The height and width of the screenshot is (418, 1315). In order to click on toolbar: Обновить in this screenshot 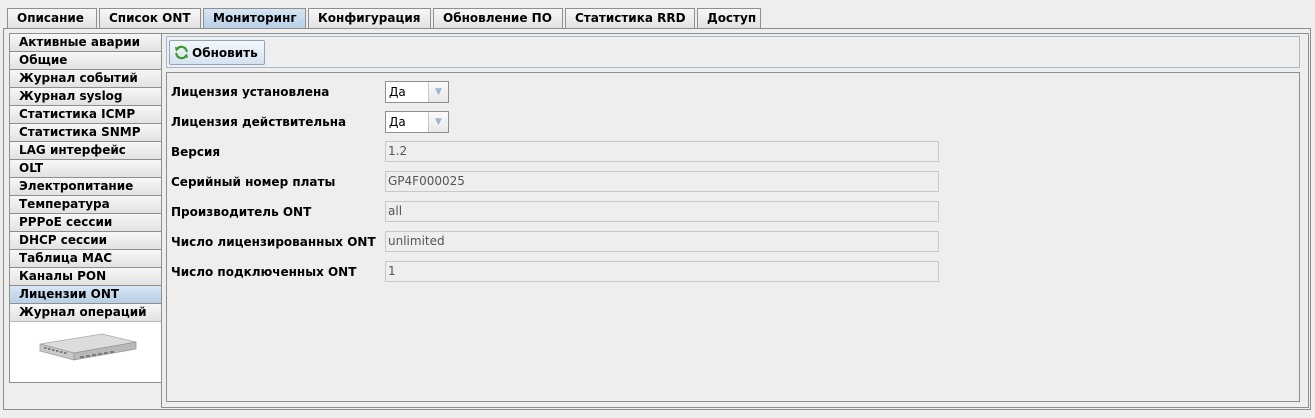, I will do `click(733, 52)`.